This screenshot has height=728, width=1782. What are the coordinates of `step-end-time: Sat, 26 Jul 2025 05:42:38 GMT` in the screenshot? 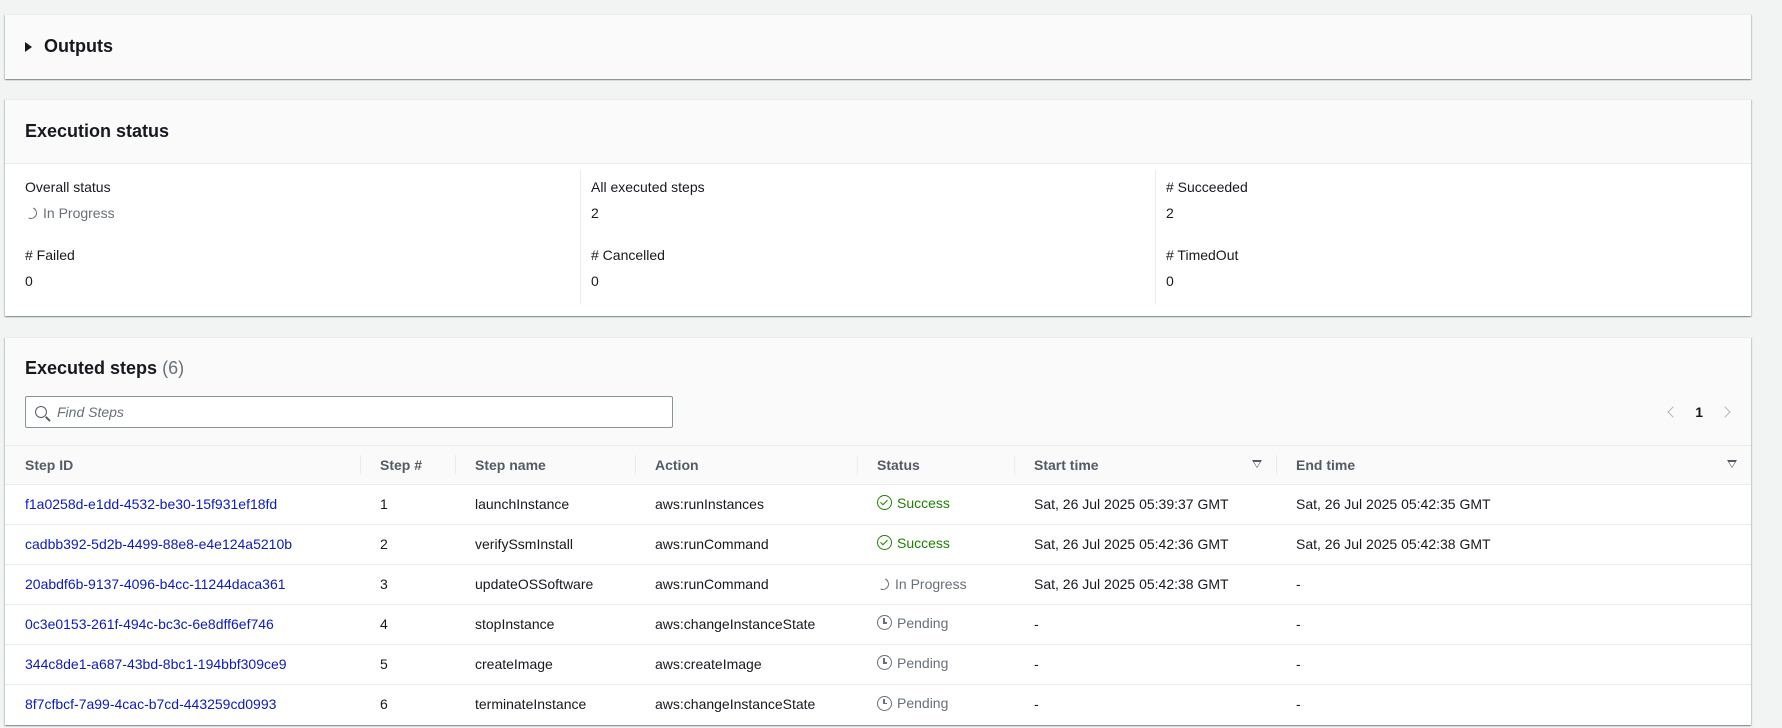 It's located at (1393, 544).